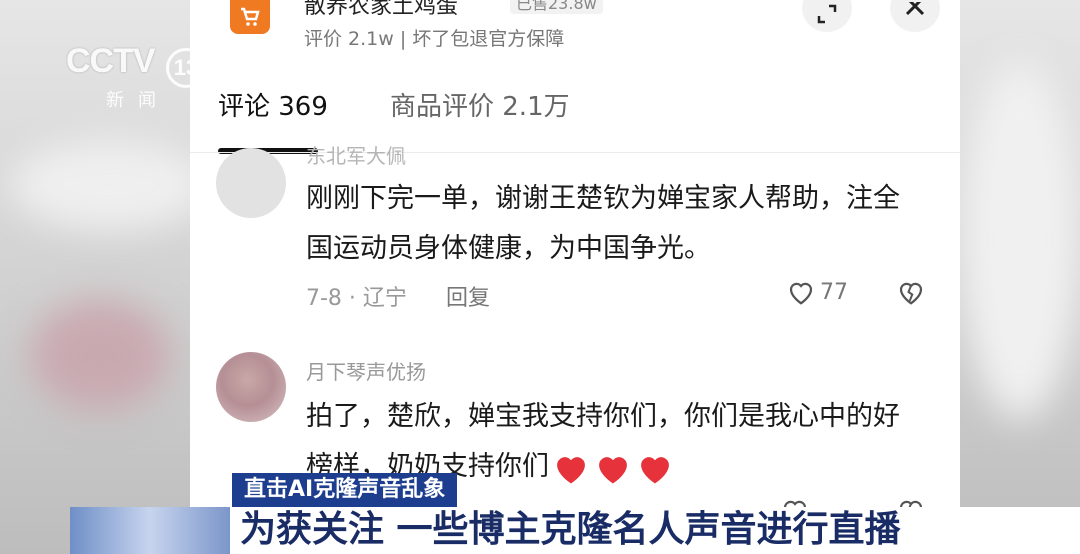 Image resolution: width=1080 pixels, height=554 pixels. I want to click on product-title: 散养农家土鸡蛋, so click(381, 10).